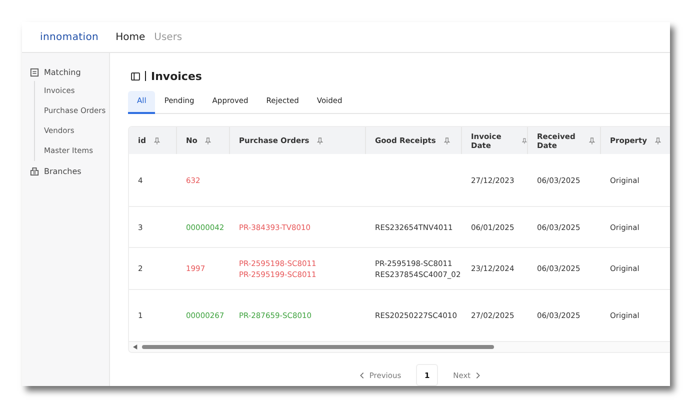 This screenshot has width=691, height=411. Describe the element at coordinates (478, 375) in the screenshot. I see `chevron-right-icon` at that location.